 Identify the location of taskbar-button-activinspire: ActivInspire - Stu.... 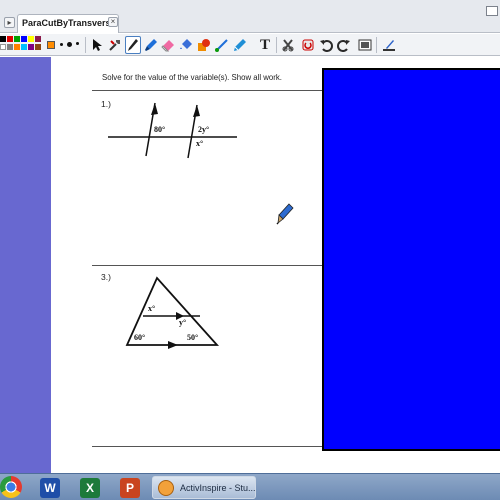
(204, 487).